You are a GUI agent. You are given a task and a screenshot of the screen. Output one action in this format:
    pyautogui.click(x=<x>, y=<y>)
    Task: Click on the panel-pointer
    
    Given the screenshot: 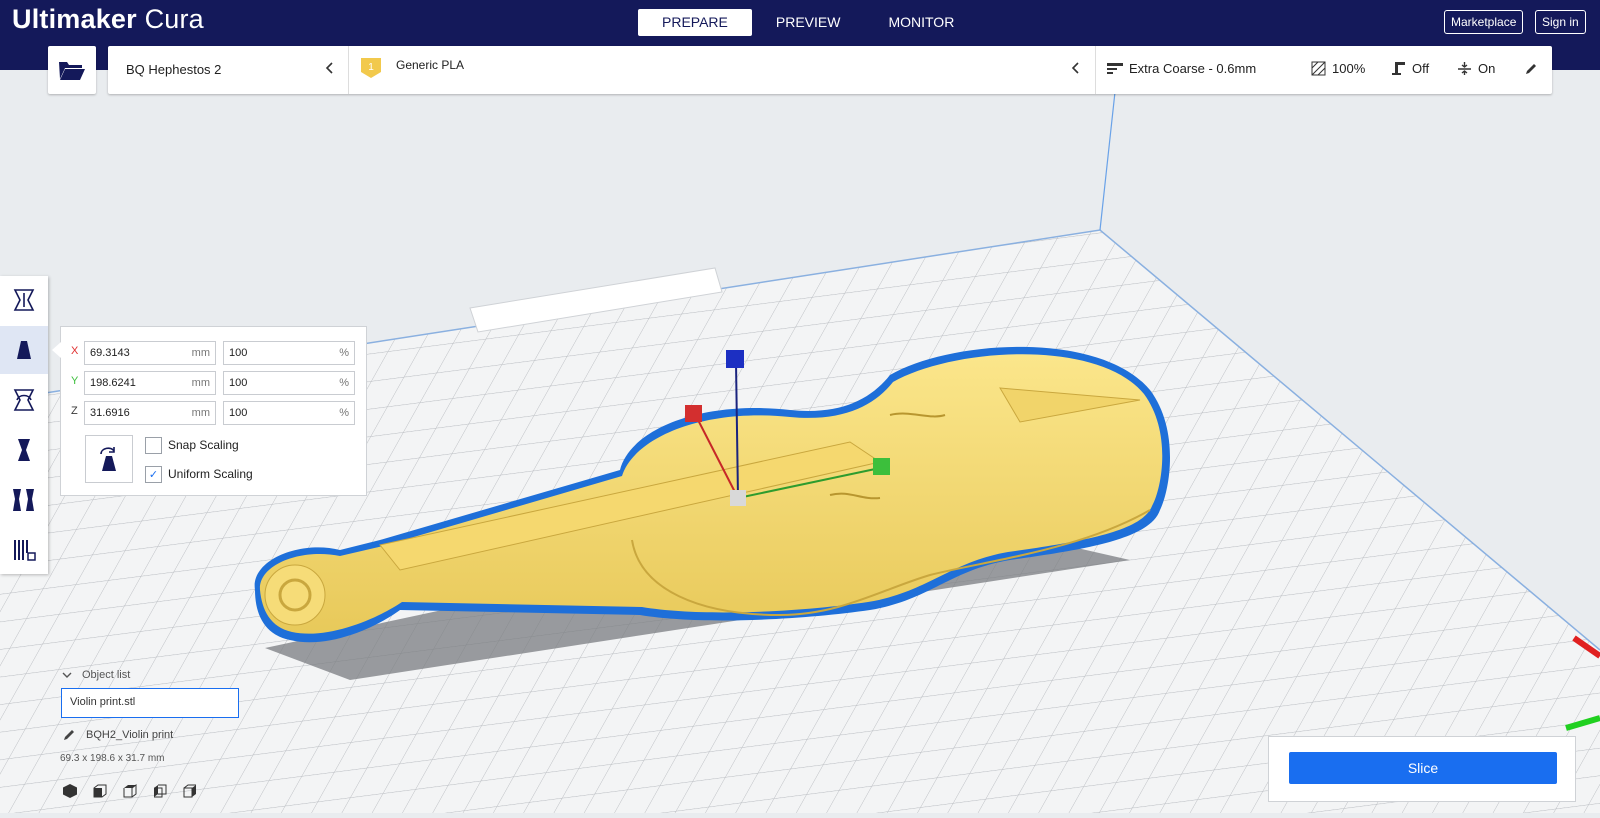 What is the action you would take?
    pyautogui.click(x=56, y=350)
    